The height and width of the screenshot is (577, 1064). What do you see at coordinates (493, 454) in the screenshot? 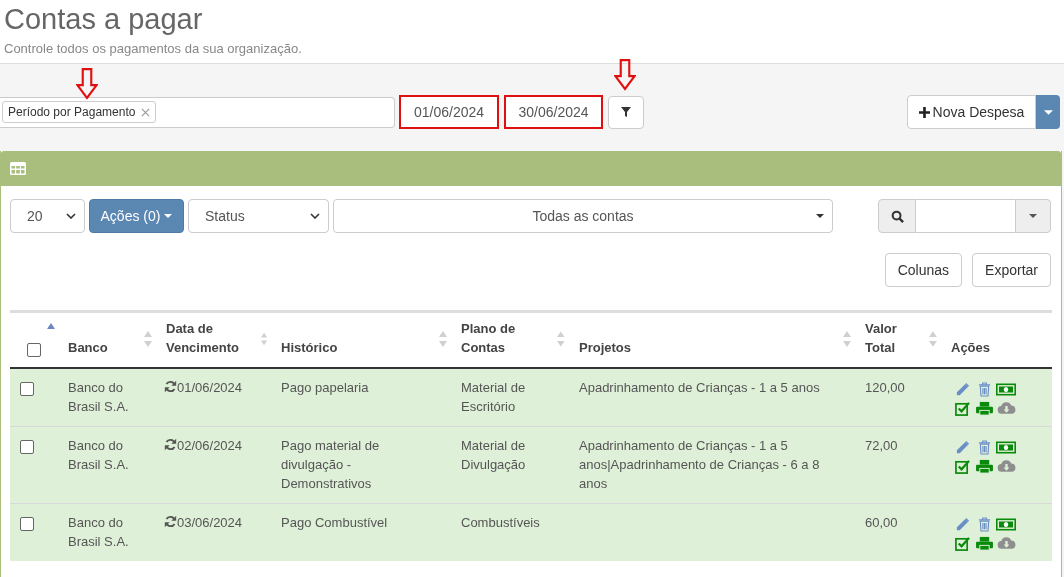
I see `table-cell: Material de Divulgação` at bounding box center [493, 454].